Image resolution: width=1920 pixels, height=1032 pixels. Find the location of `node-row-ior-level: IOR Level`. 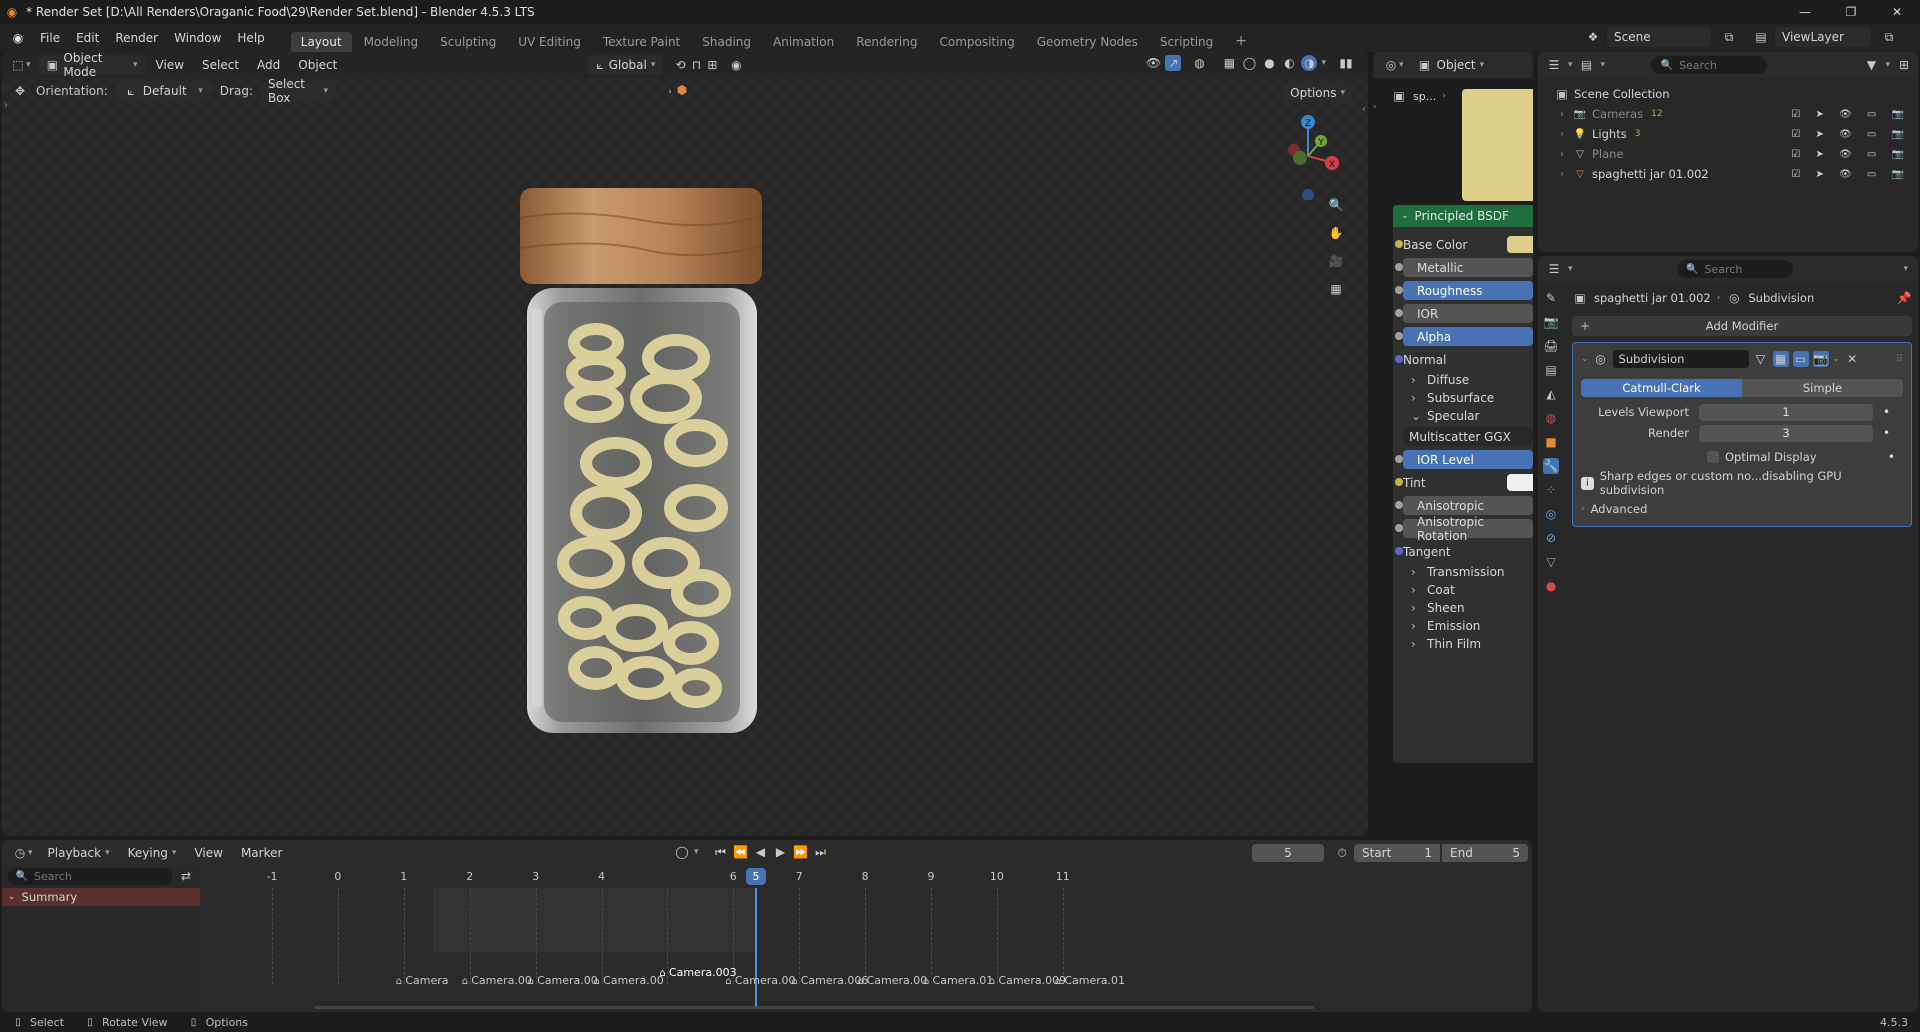

node-row-ior-level: IOR Level is located at coordinates (1464, 459).